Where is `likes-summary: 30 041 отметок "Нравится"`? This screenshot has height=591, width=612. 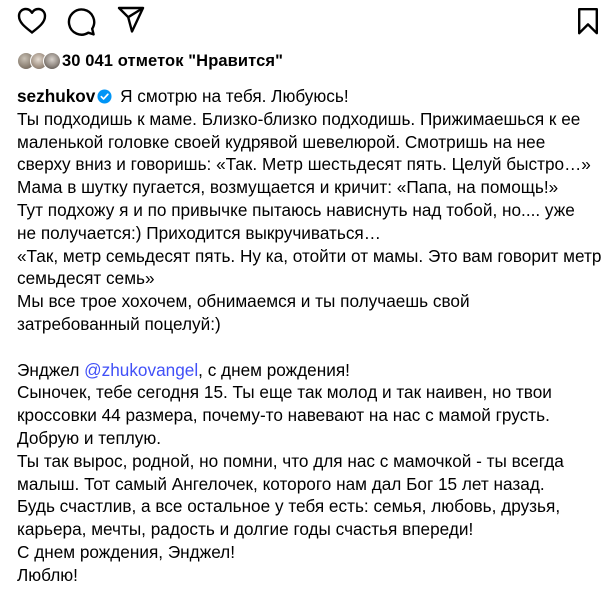
likes-summary: 30 041 отметок "Нравится" is located at coordinates (150, 61).